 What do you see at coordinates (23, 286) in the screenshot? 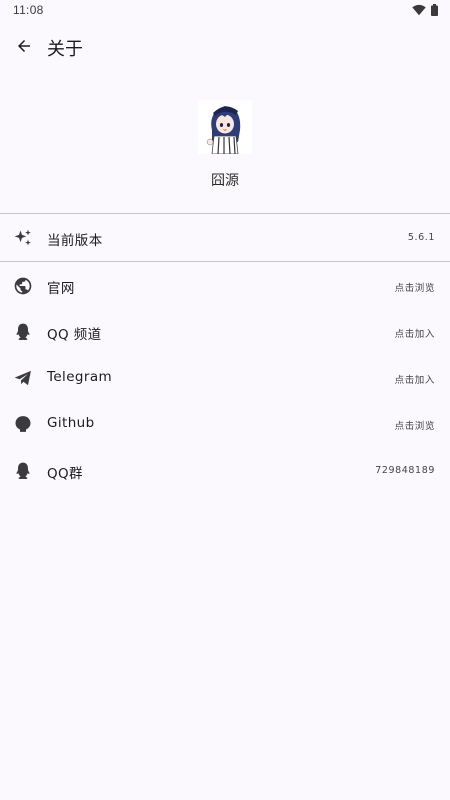
I see `globe-icon` at bounding box center [23, 286].